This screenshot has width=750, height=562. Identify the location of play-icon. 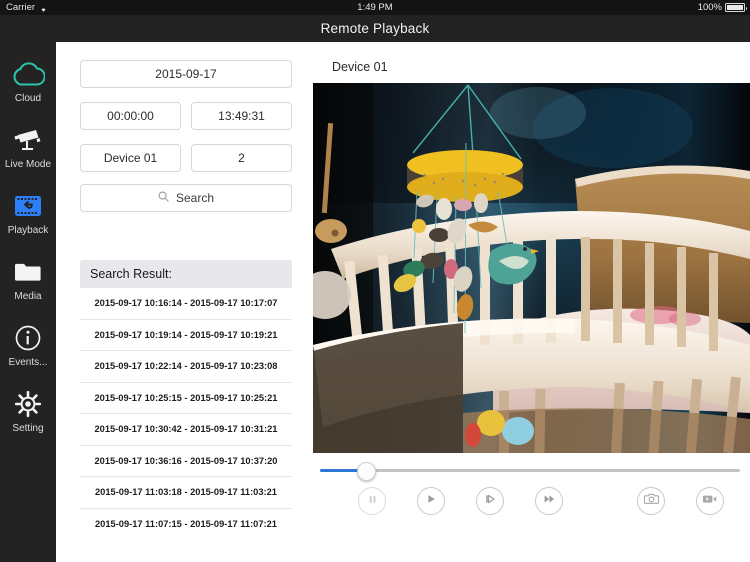
(431, 501).